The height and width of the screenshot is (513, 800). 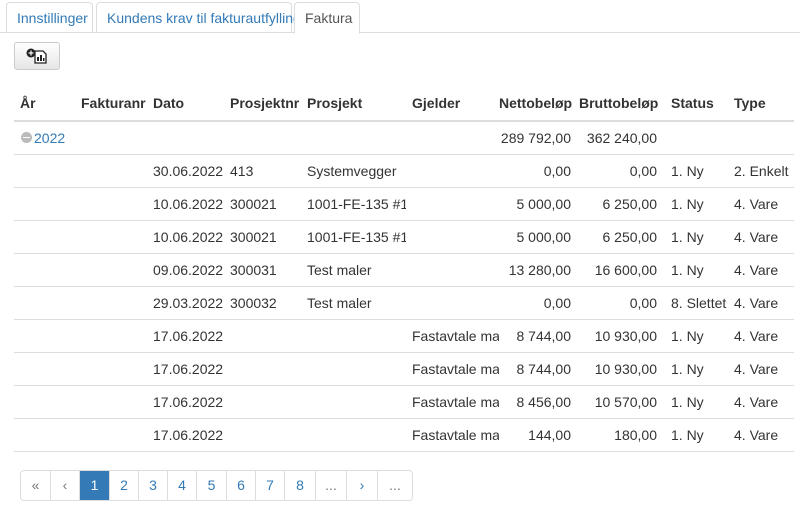 I want to click on cell-bruttobelop: 180,00, so click(x=622, y=435).